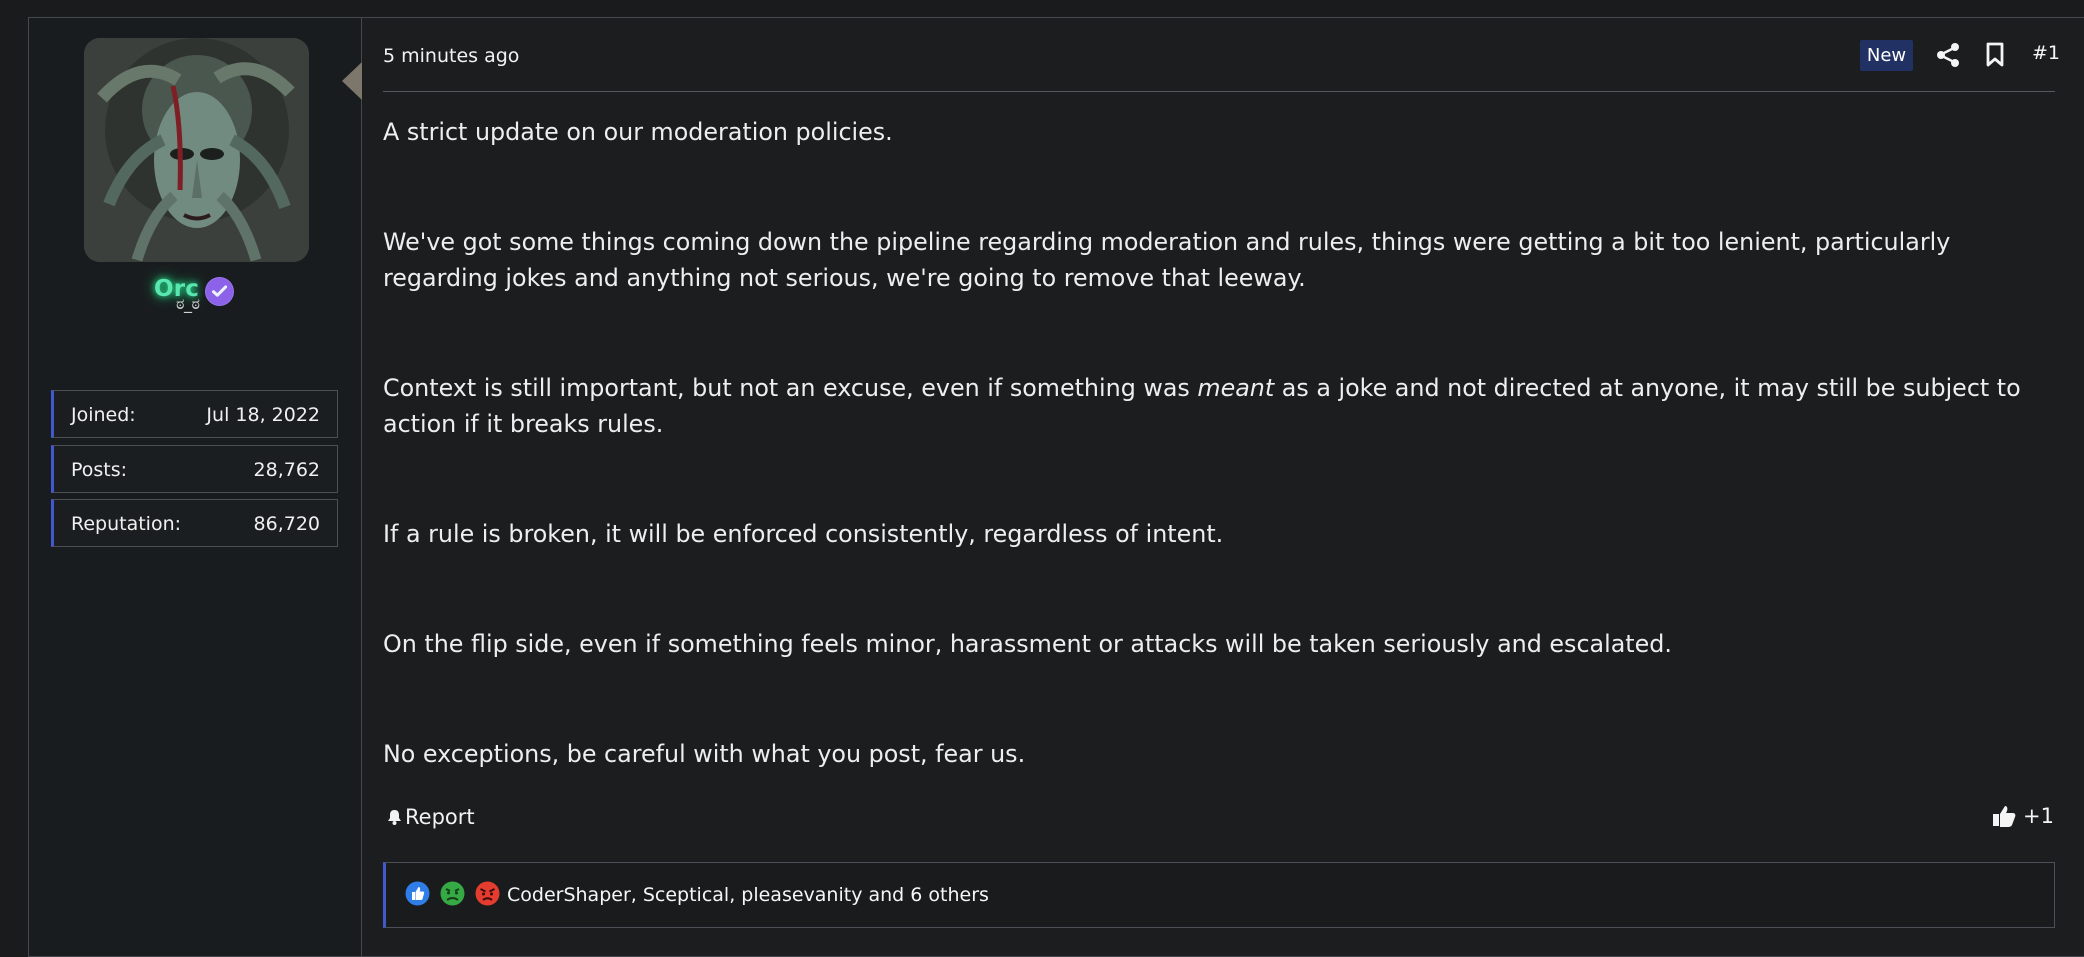  I want to click on user-title: ಠ_ಠ, so click(188, 303).